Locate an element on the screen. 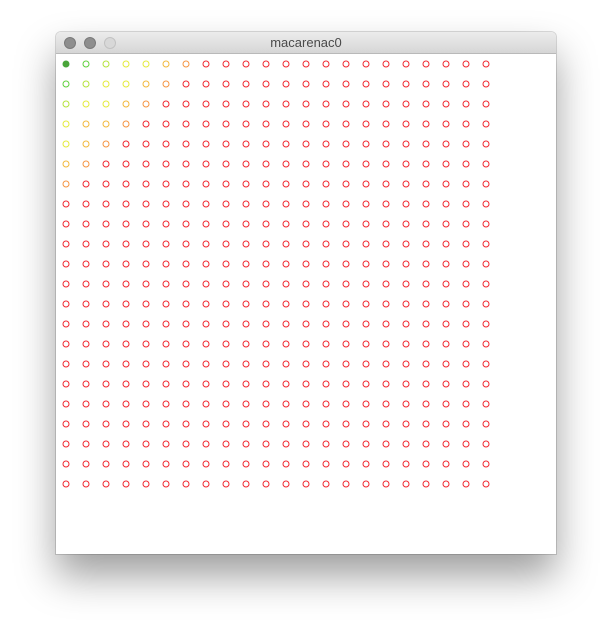 Image resolution: width=612 pixels, height=634 pixels. title-bar: macarenac0 is located at coordinates (306, 43).